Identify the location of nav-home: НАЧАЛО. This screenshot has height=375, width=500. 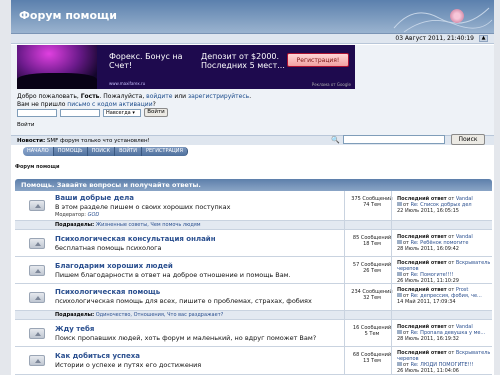
(38, 151).